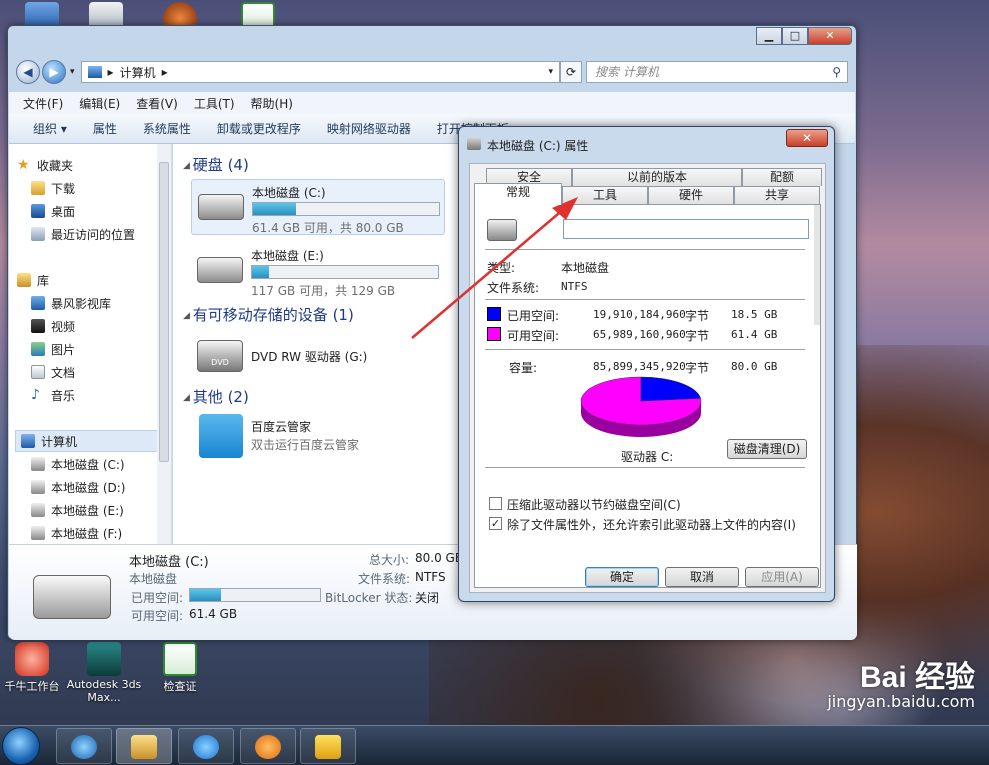 The height and width of the screenshot is (765, 989). Describe the element at coordinates (45, 165) in the screenshot. I see `sidebar-favorites: ★ 收藏夹` at that location.